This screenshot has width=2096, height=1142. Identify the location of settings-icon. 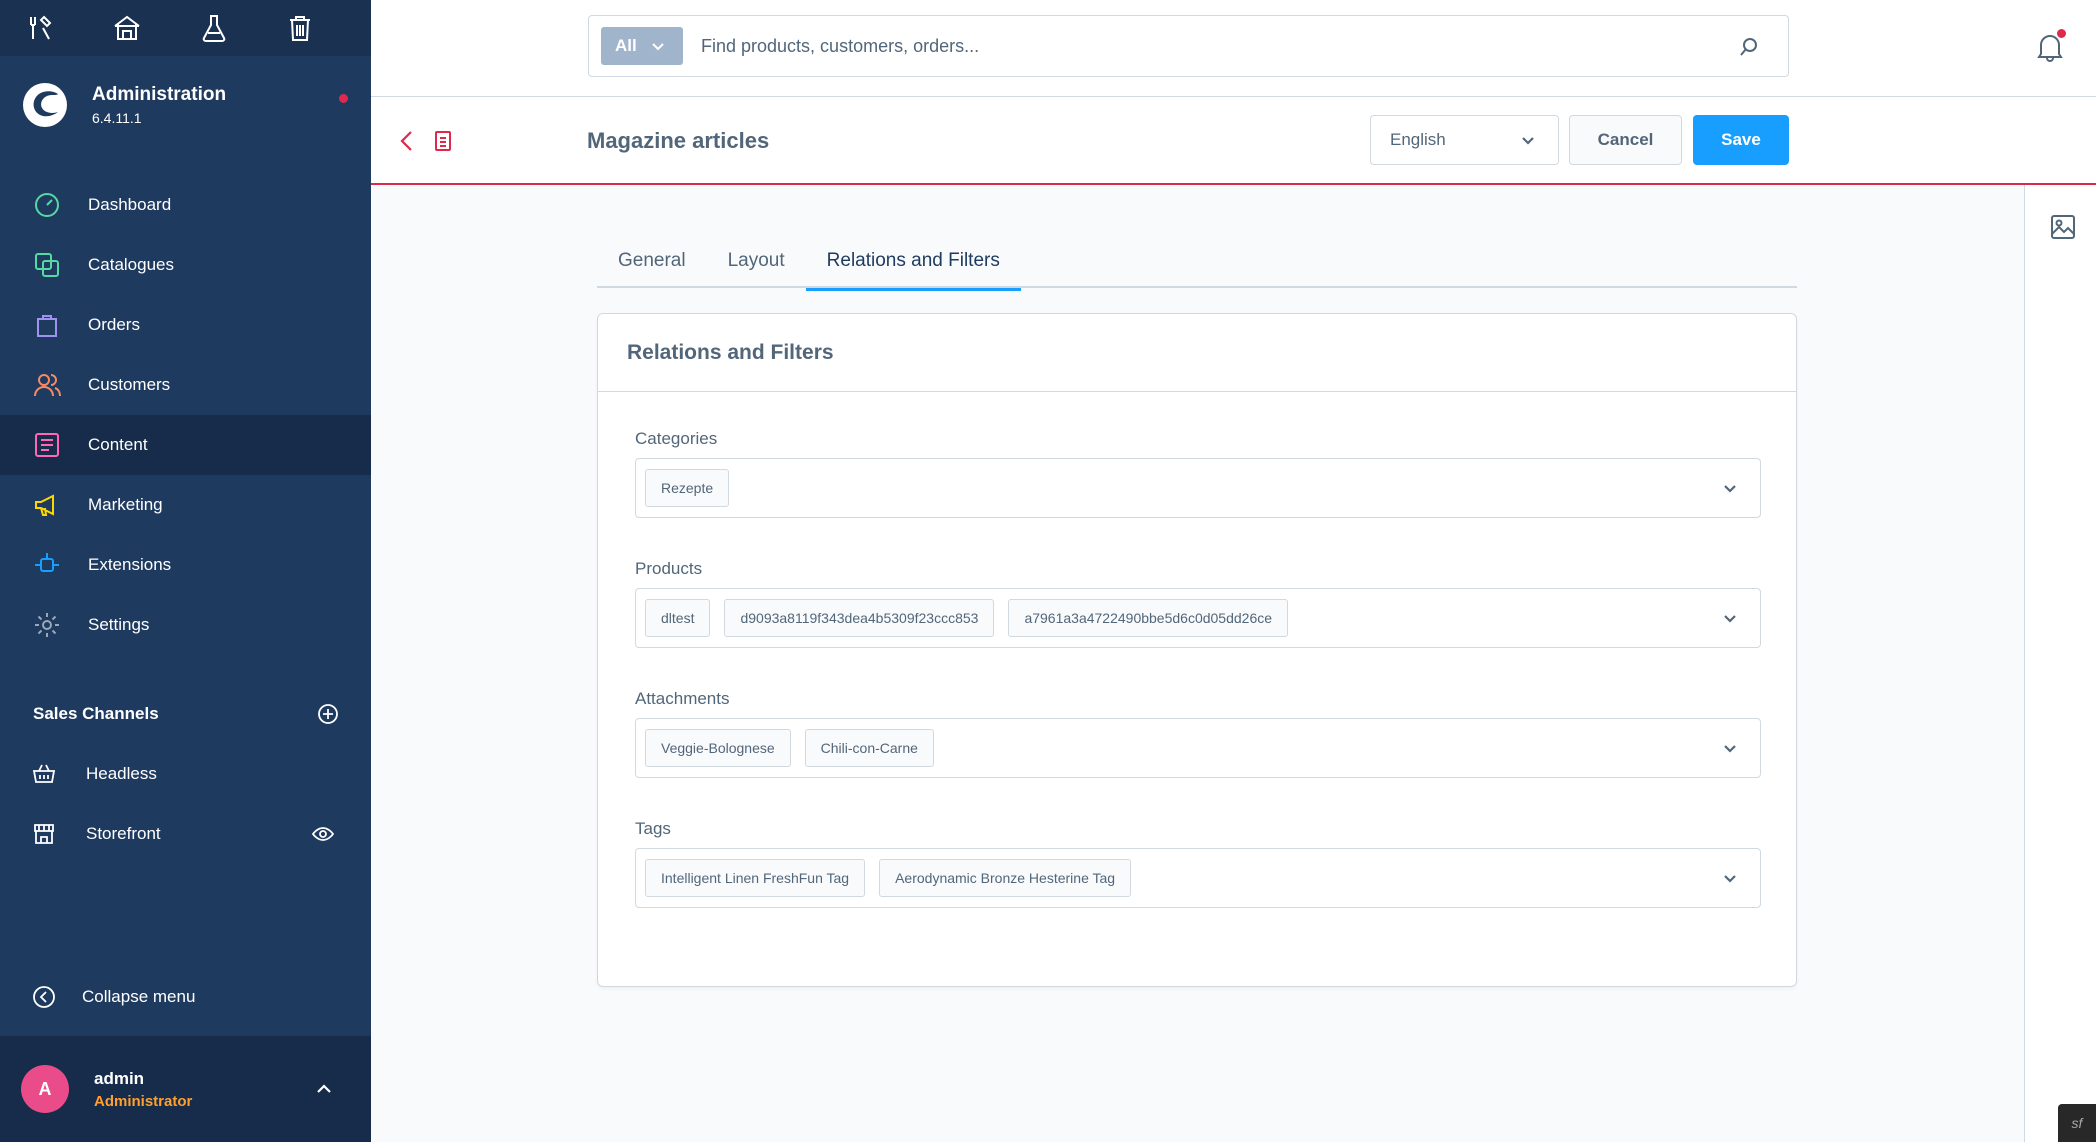
(47, 625).